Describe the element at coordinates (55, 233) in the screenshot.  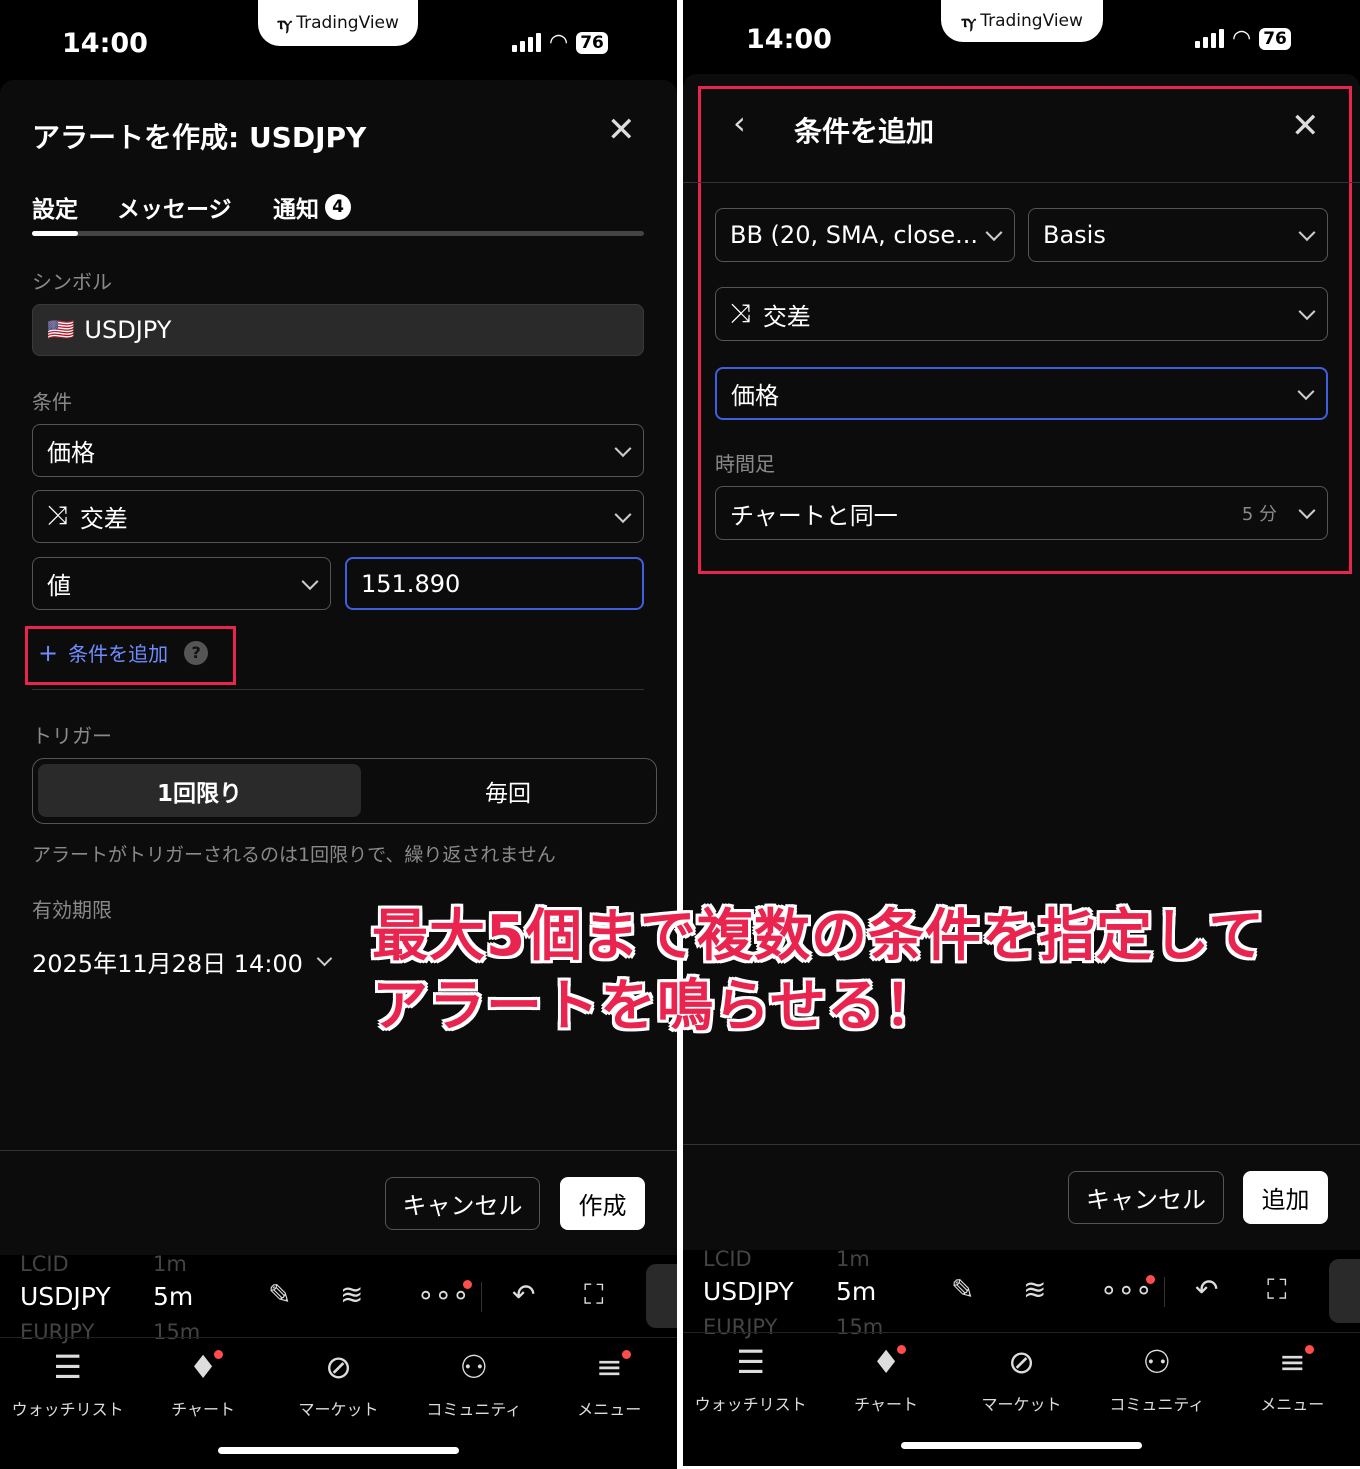
I see `tab-active-indicator` at that location.